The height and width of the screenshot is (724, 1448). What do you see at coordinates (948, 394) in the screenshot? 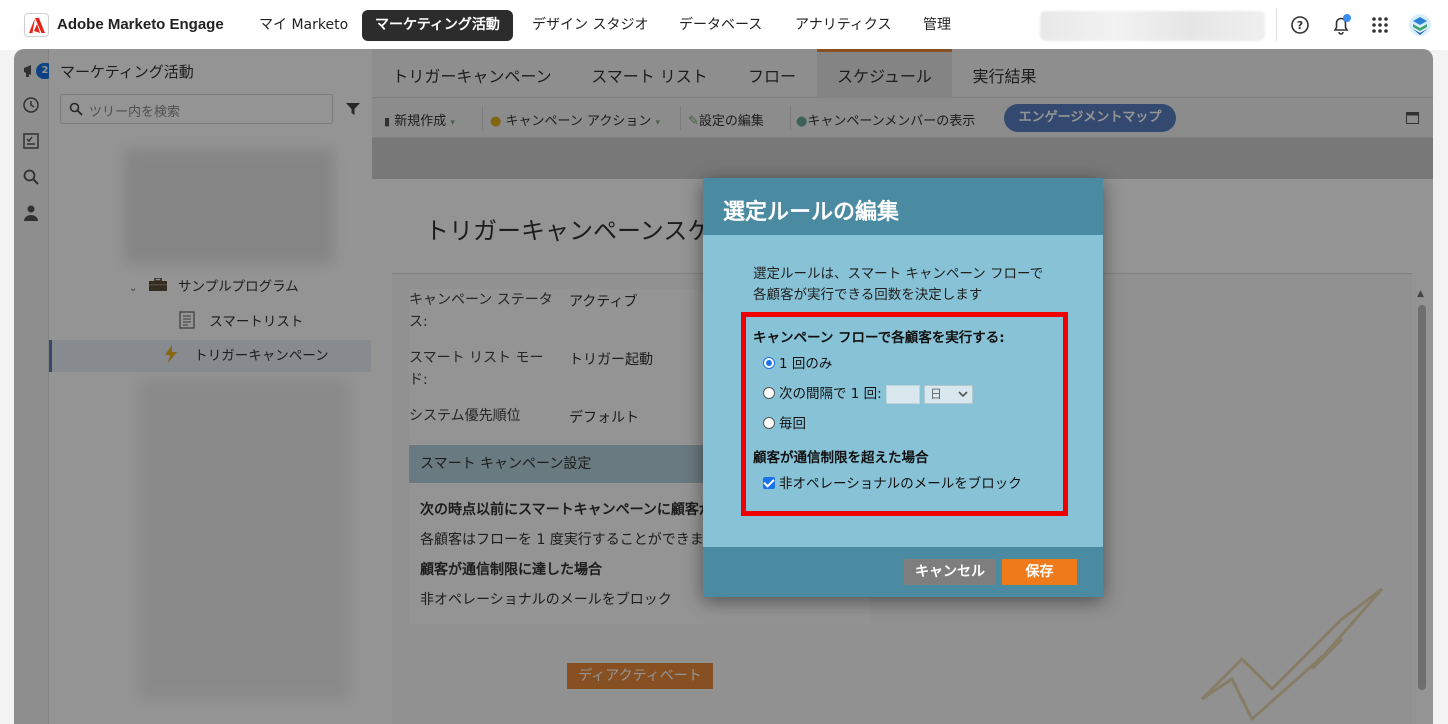
I see `interval-unit-select: 日` at bounding box center [948, 394].